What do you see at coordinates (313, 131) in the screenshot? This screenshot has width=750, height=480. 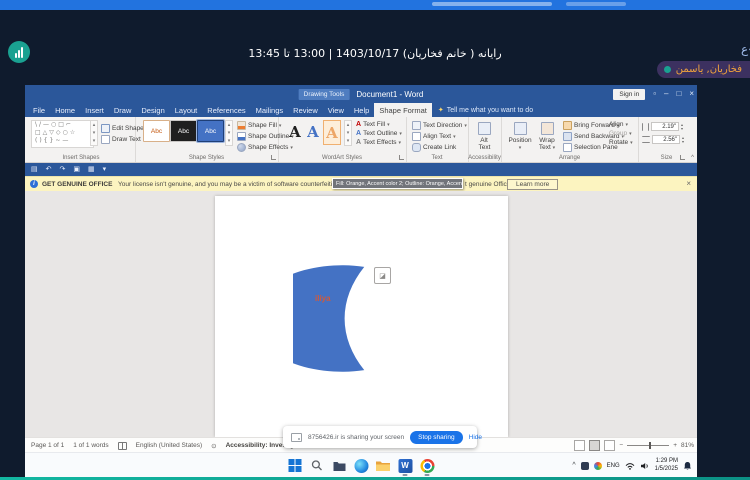 I see `wordart-style-2: A` at bounding box center [313, 131].